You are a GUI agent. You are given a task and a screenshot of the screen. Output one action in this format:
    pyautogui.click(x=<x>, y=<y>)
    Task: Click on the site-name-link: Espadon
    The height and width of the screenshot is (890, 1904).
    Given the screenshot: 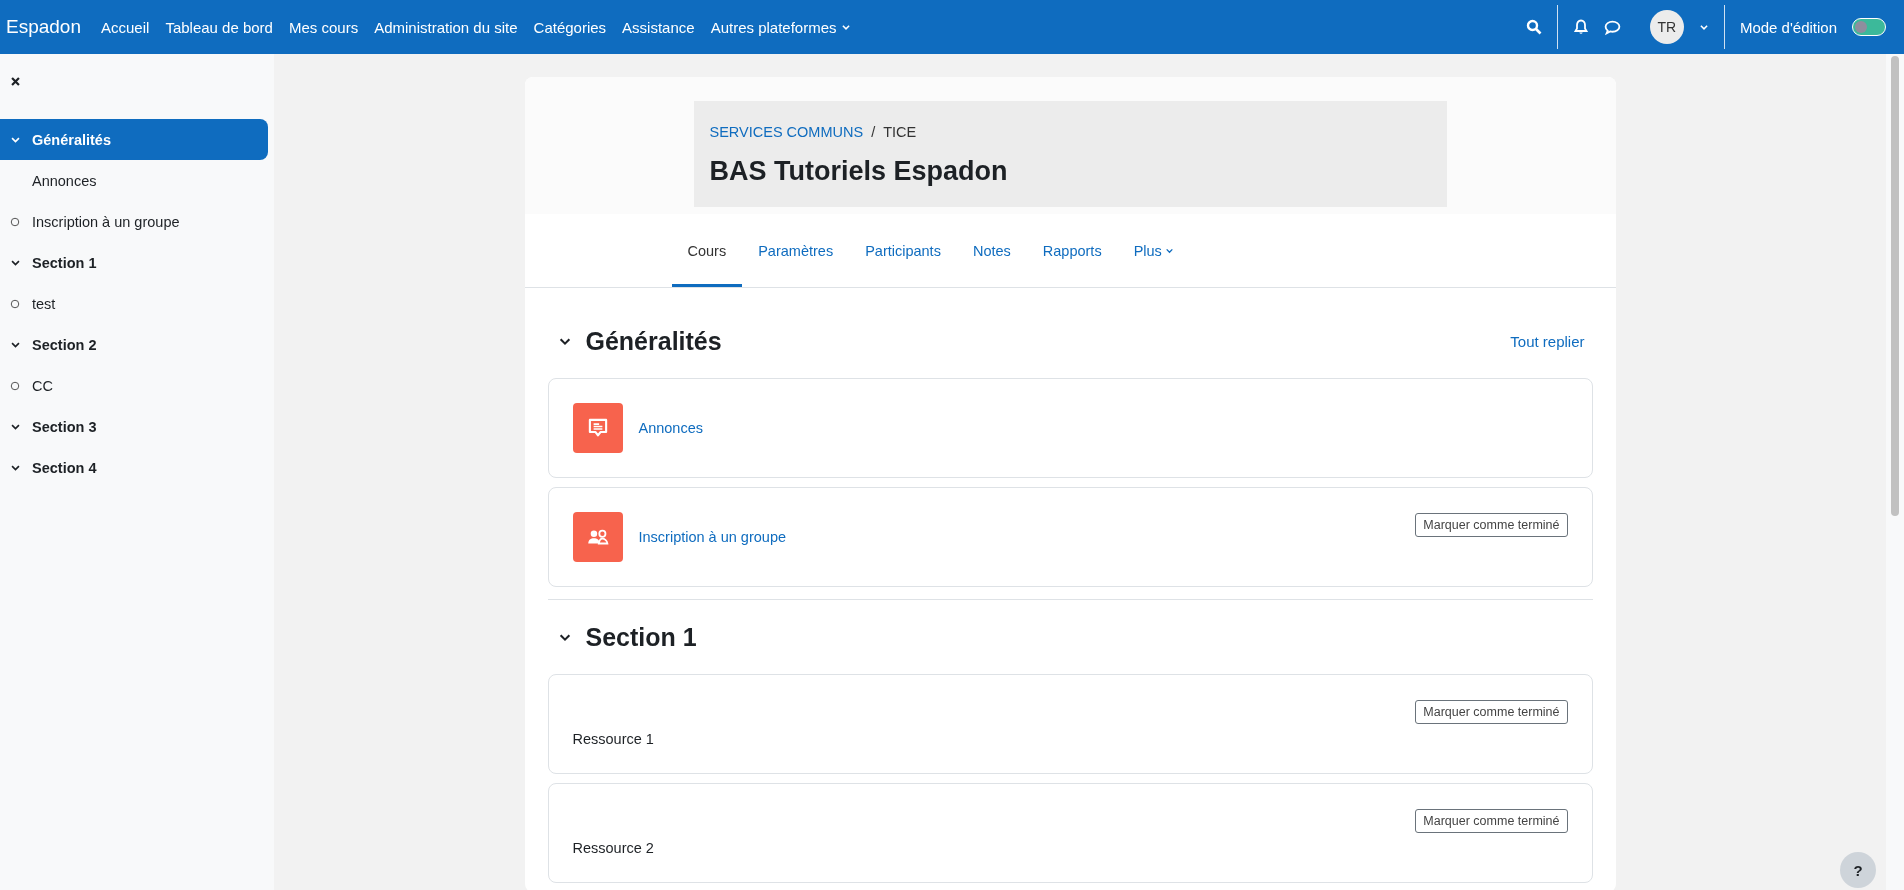 What is the action you would take?
    pyautogui.click(x=43, y=27)
    